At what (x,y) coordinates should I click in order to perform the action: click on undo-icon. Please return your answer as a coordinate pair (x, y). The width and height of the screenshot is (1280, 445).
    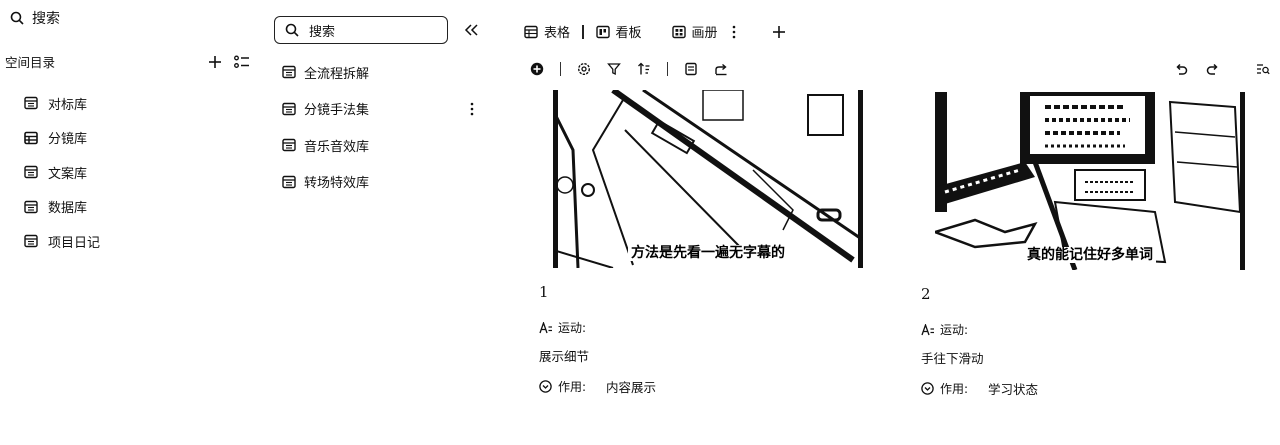
    Looking at the image, I should click on (1181, 69).